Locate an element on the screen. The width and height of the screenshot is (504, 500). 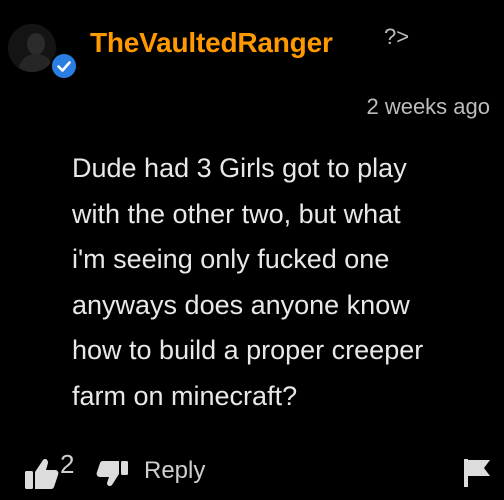
like-button is located at coordinates (42, 473).